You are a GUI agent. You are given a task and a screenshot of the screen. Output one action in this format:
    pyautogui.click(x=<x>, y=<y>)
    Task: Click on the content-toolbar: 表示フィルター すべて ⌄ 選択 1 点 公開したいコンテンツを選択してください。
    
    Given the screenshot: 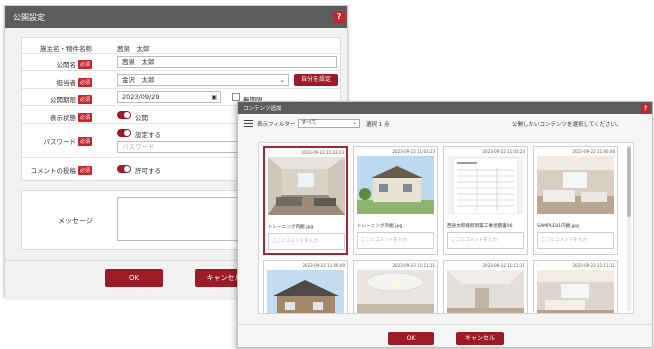 What is the action you would take?
    pyautogui.click(x=445, y=124)
    